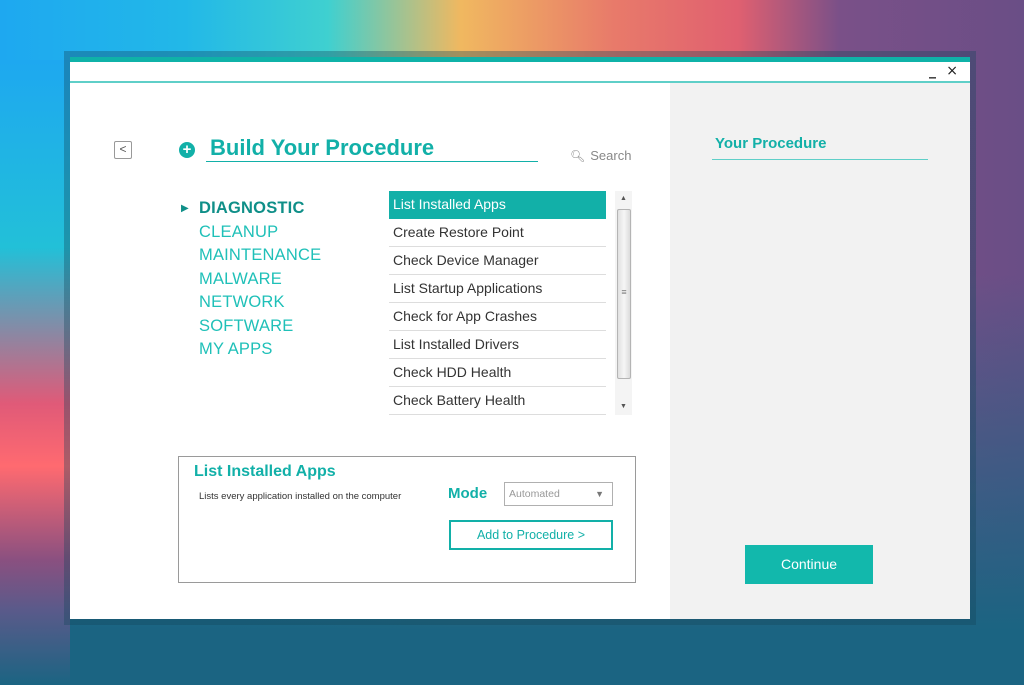 This screenshot has height=685, width=1024. I want to click on grip-icon: ≡, so click(624, 292).